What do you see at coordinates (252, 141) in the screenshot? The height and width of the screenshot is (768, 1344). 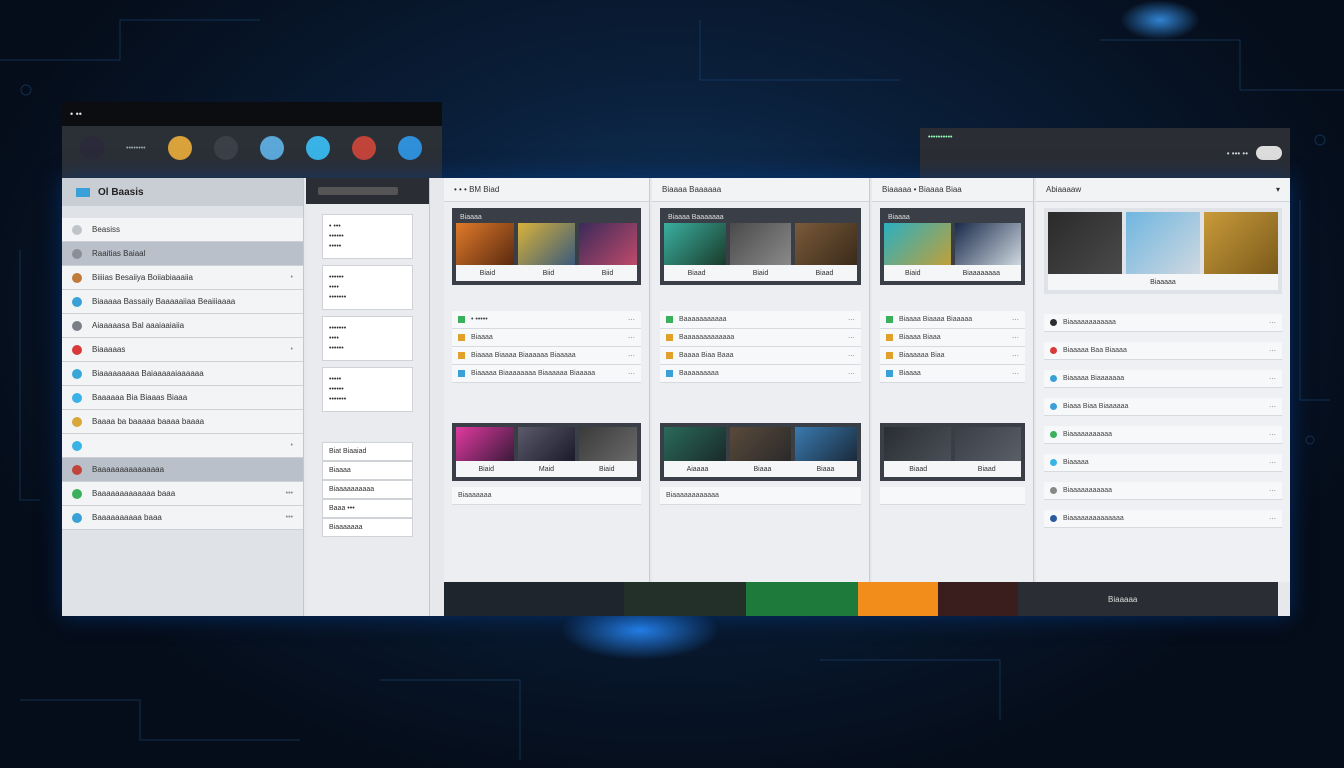 I see `toolbar-window: • •• ••••••••` at bounding box center [252, 141].